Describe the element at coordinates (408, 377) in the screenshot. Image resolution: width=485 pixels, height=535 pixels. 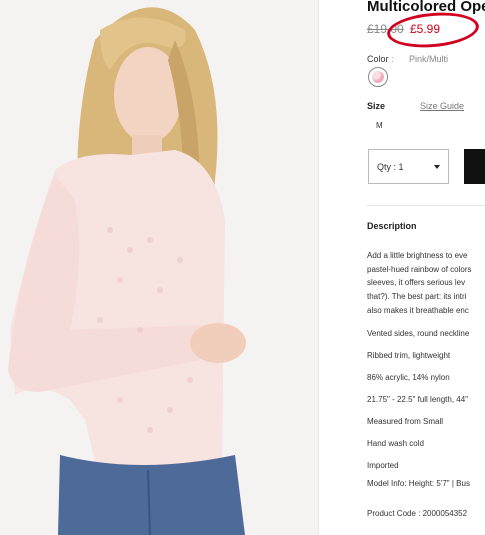
I see `detail-item: 86% acrylic, 14% nylon` at that location.